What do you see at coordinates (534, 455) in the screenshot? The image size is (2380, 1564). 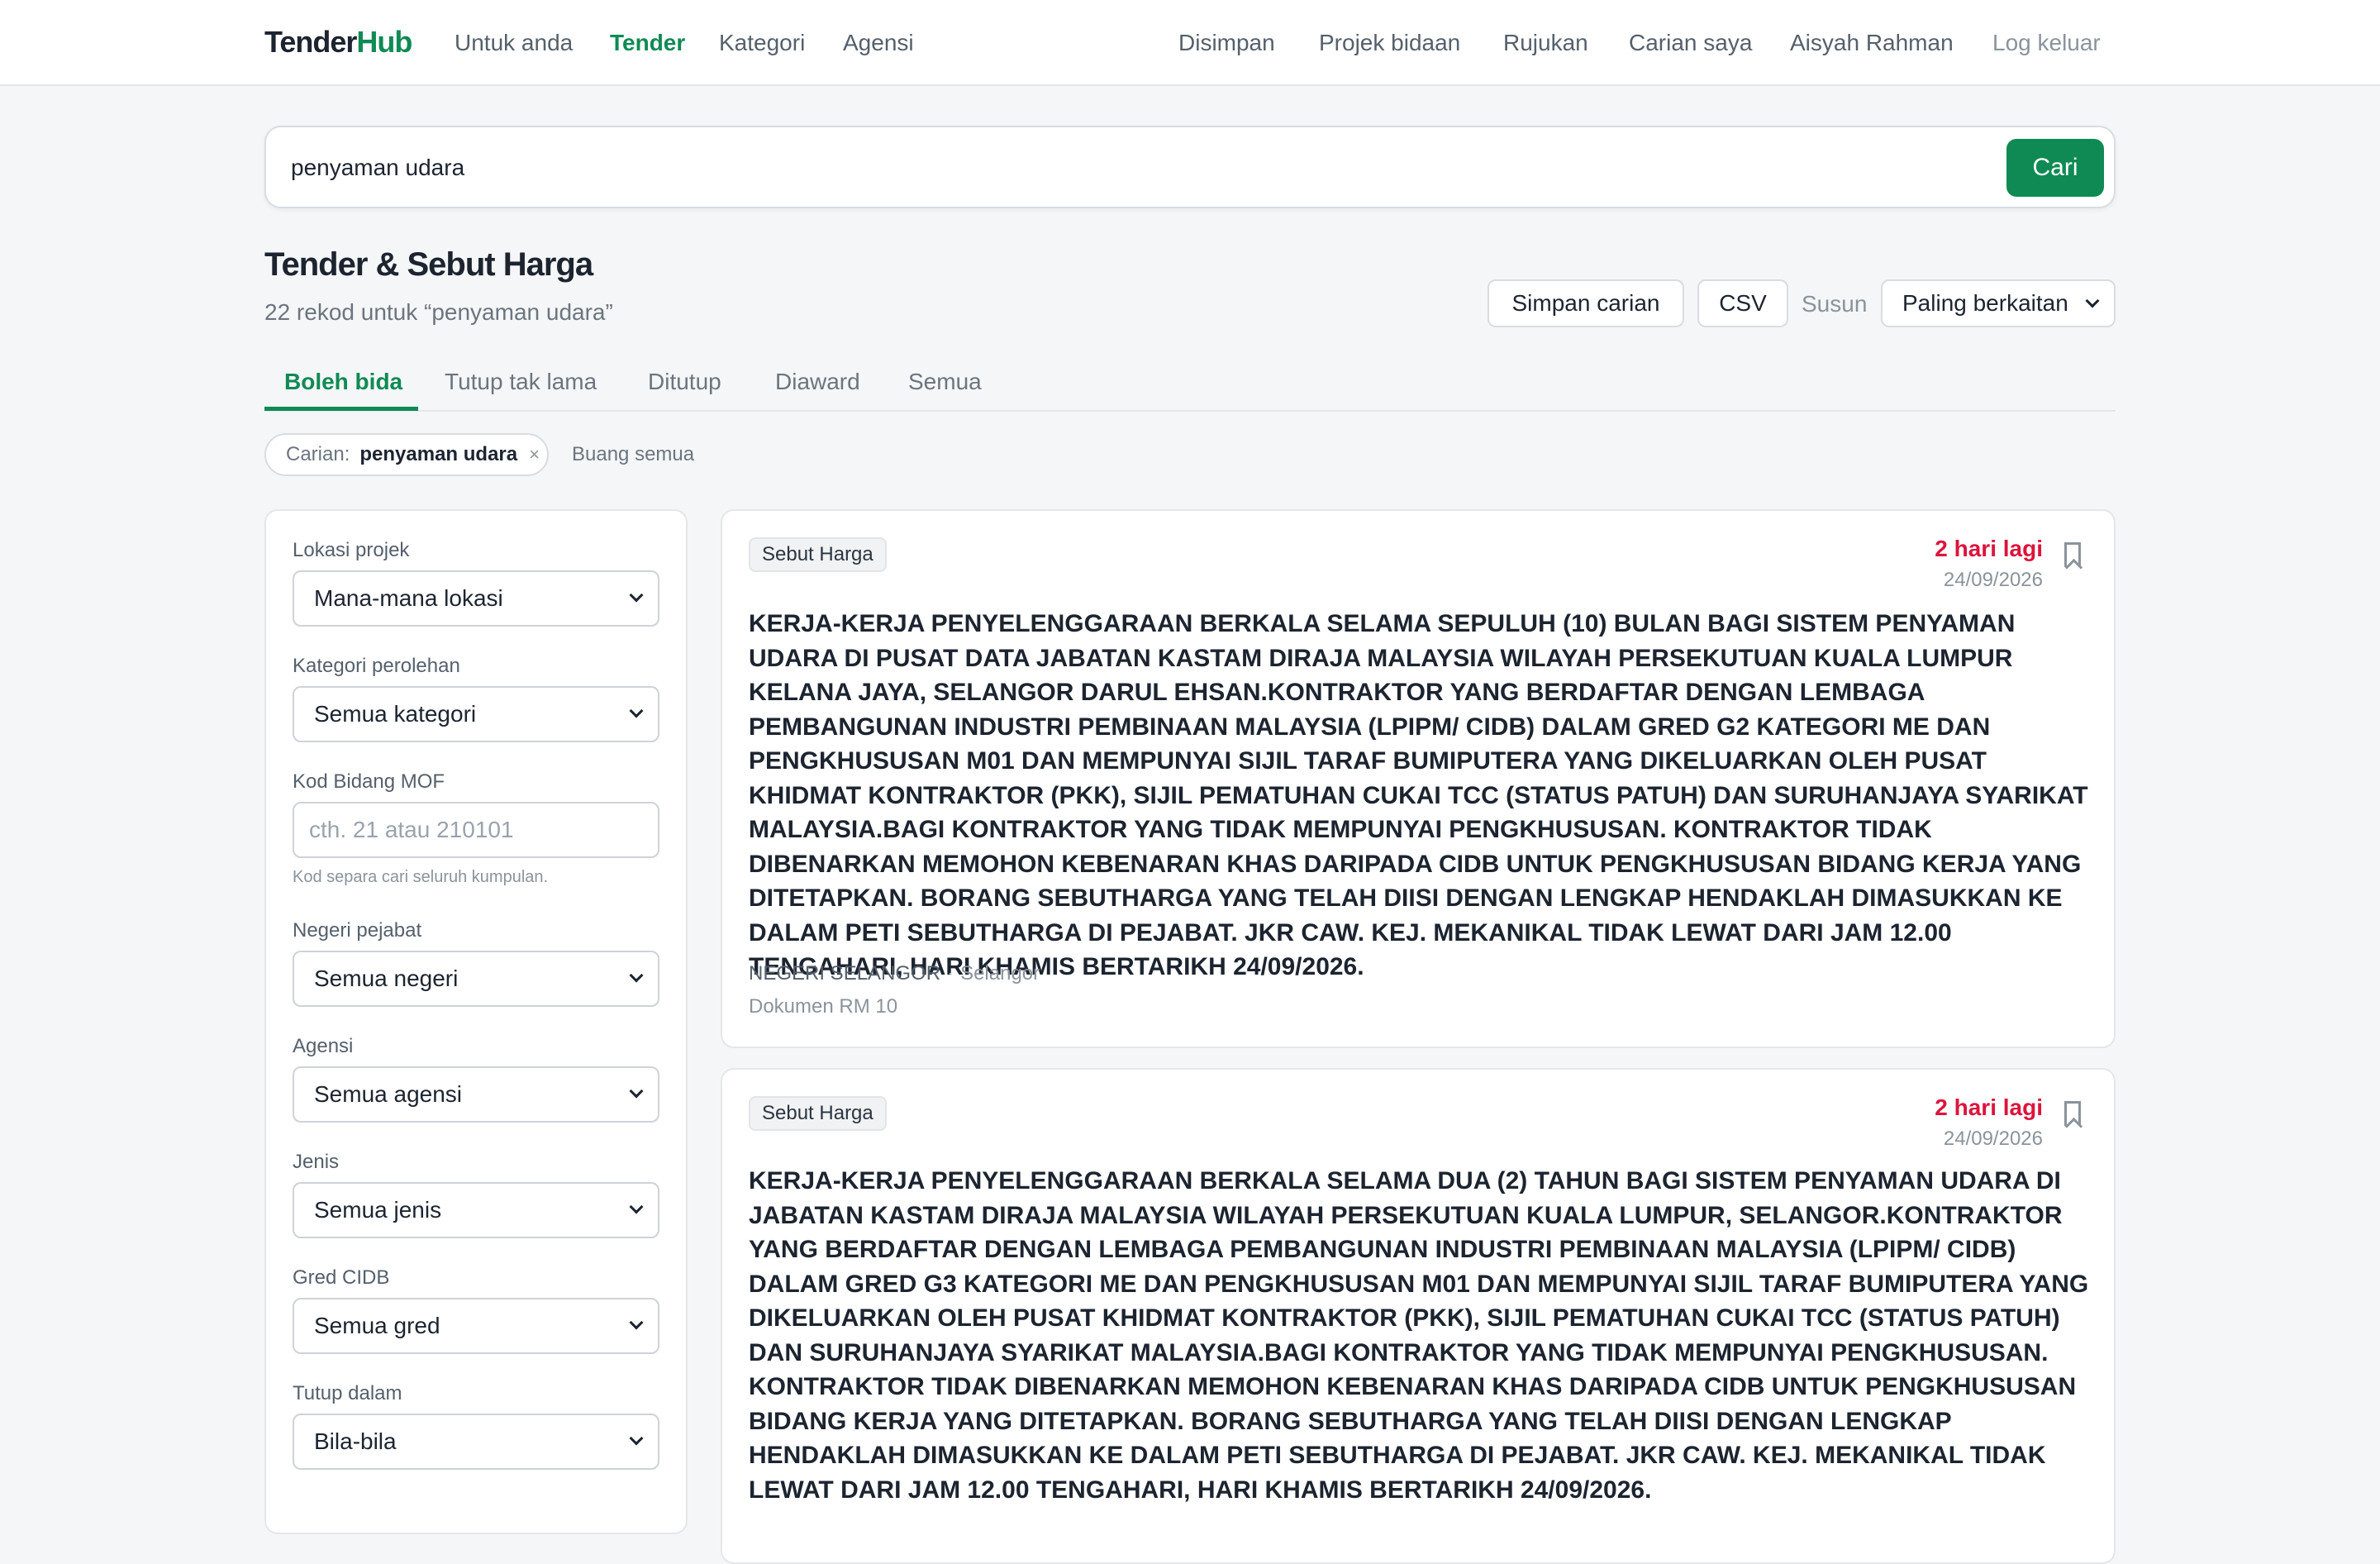 I see `close-icon: ×` at bounding box center [534, 455].